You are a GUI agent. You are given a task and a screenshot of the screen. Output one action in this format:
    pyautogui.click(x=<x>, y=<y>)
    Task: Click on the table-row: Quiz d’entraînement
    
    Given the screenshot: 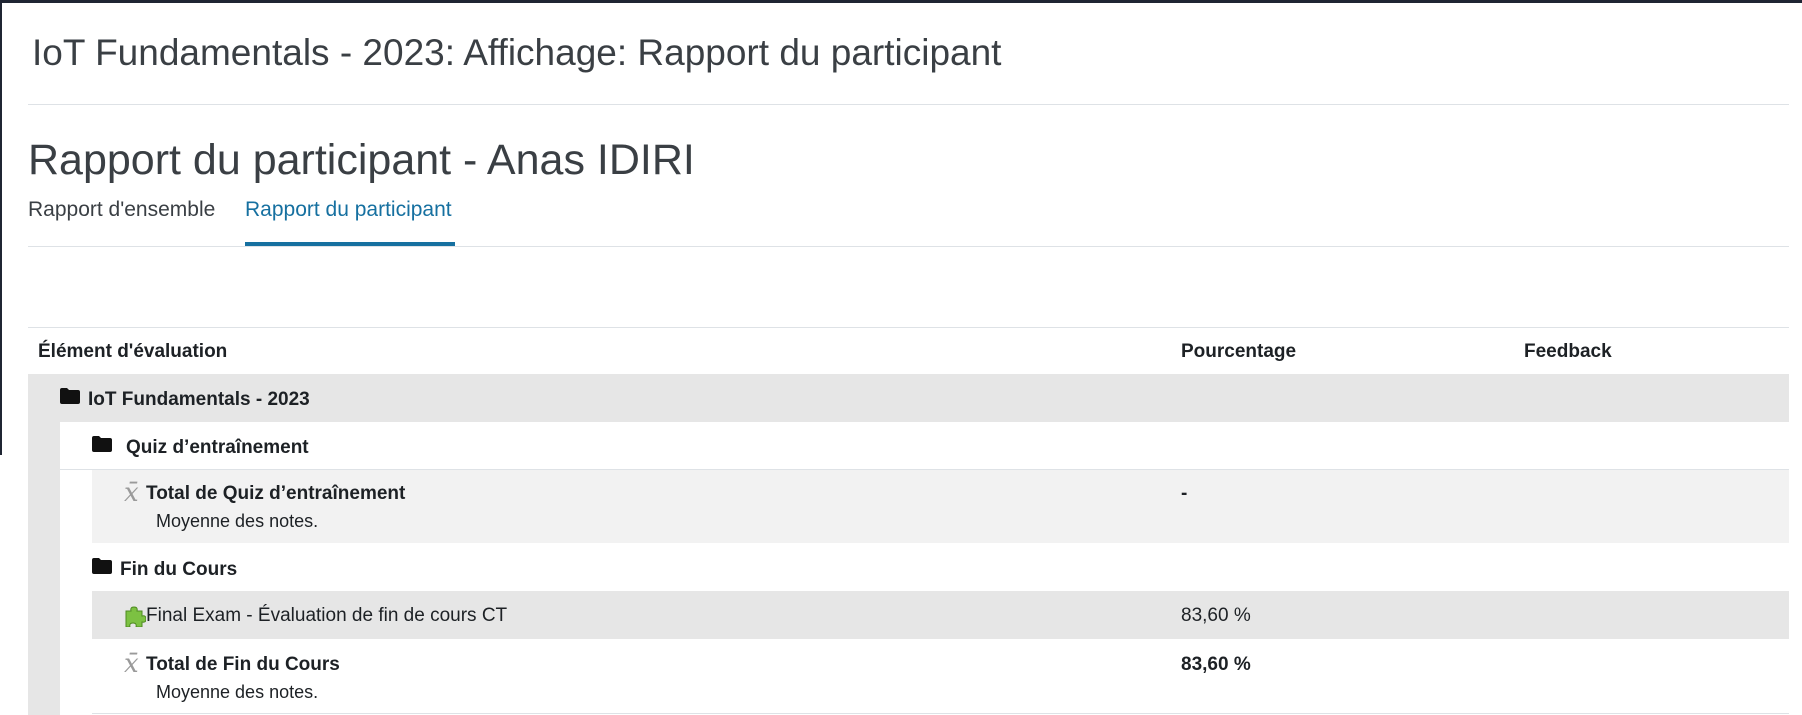 What is the action you would take?
    pyautogui.click(x=924, y=446)
    